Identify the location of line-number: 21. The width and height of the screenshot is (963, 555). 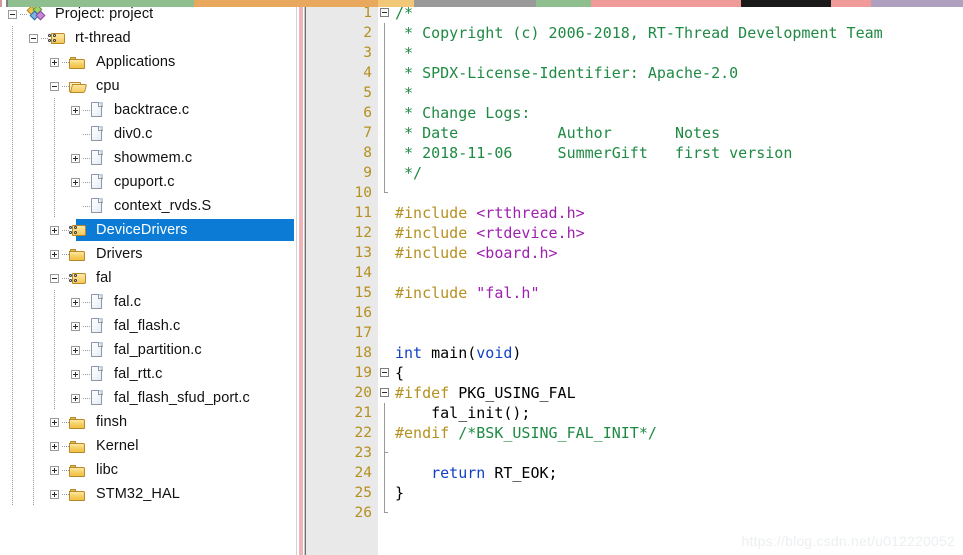
(363, 413).